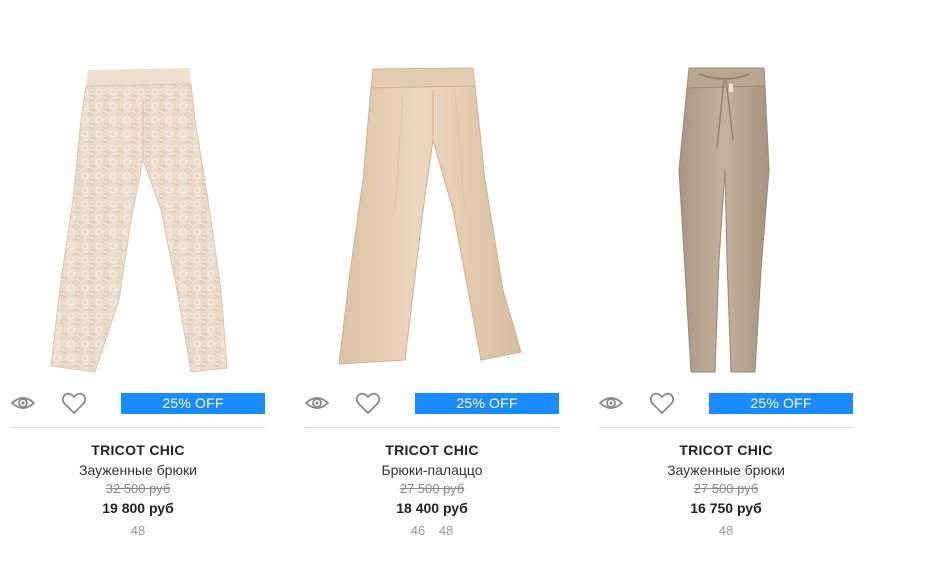 This screenshot has width=939, height=562. I want to click on product-name: Брюки-палаццо, so click(432, 470).